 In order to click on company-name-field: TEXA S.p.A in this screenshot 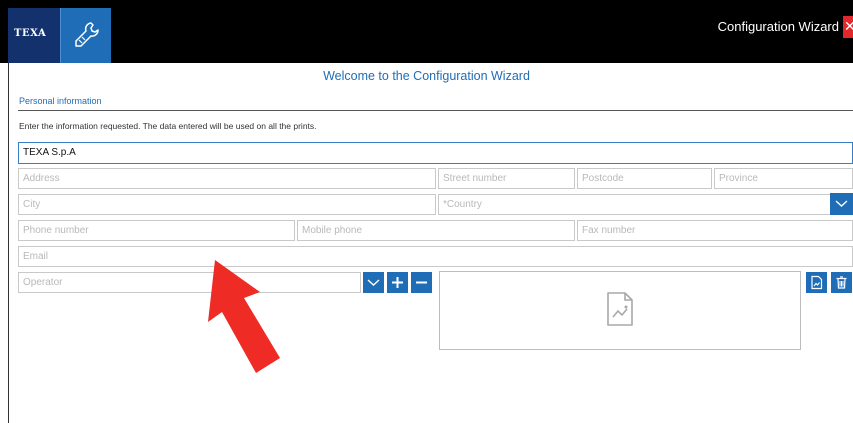, I will do `click(435, 153)`.